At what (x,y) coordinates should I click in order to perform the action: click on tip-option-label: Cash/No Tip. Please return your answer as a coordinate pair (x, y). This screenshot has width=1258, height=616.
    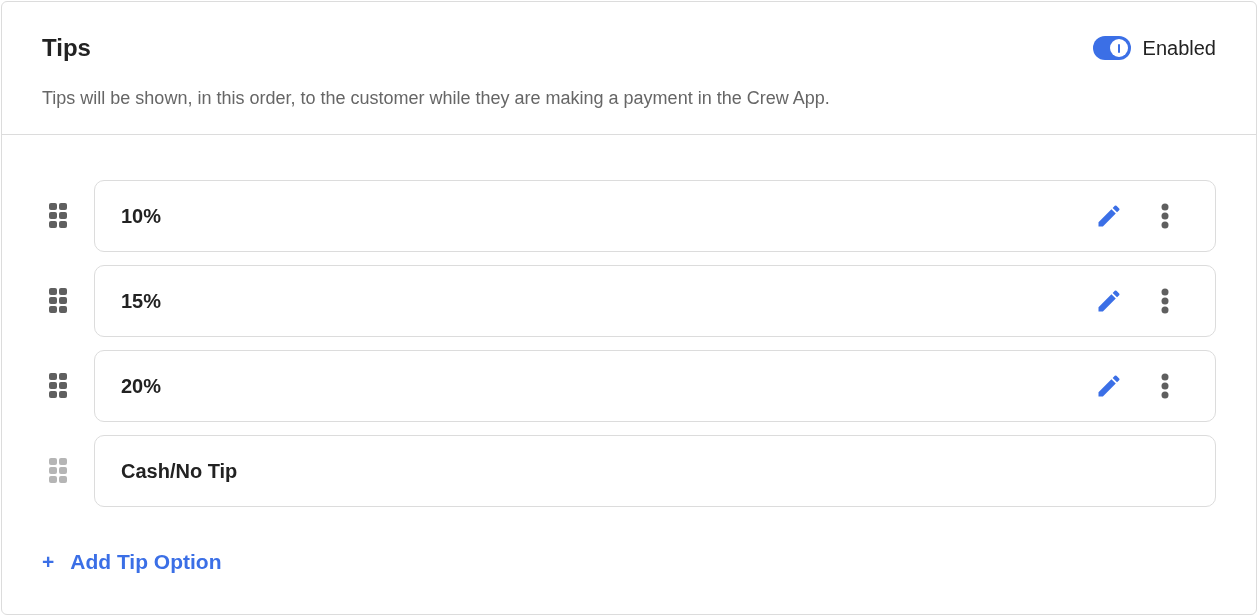
    Looking at the image, I should click on (180, 471).